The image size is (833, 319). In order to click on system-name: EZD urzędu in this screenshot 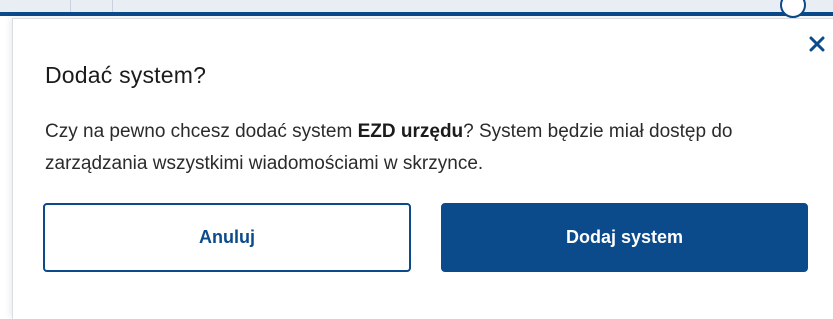, I will do `click(410, 131)`.